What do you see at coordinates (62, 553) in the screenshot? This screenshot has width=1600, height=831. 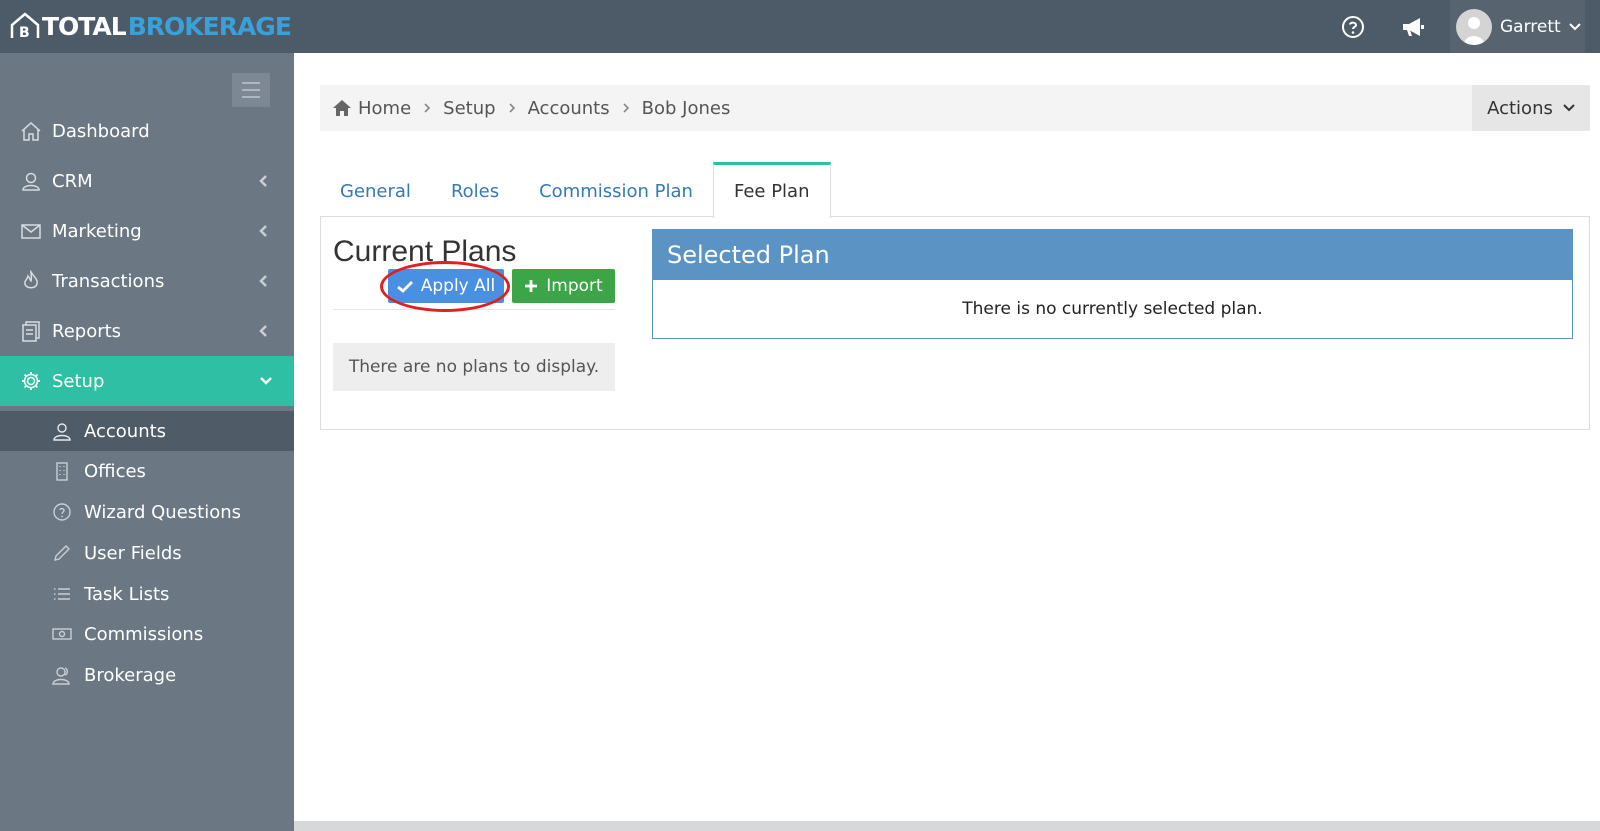 I see `pencil-icon` at bounding box center [62, 553].